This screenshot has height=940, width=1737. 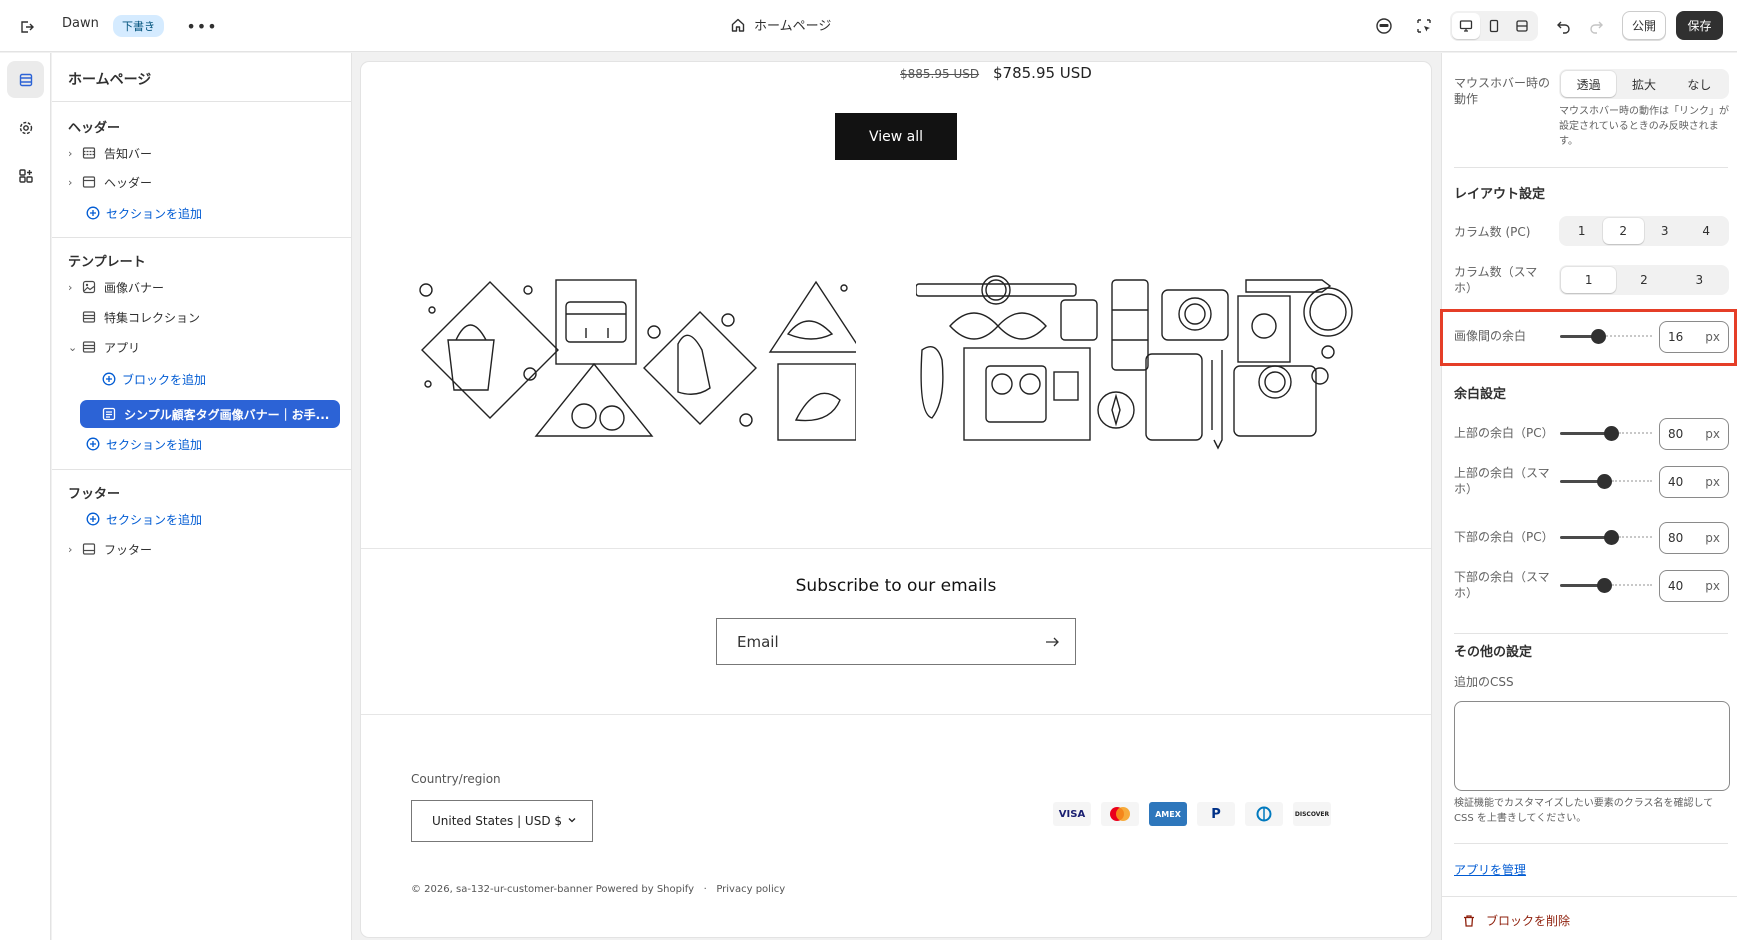 I want to click on spacing-heading: 余白設定, so click(x=1480, y=394).